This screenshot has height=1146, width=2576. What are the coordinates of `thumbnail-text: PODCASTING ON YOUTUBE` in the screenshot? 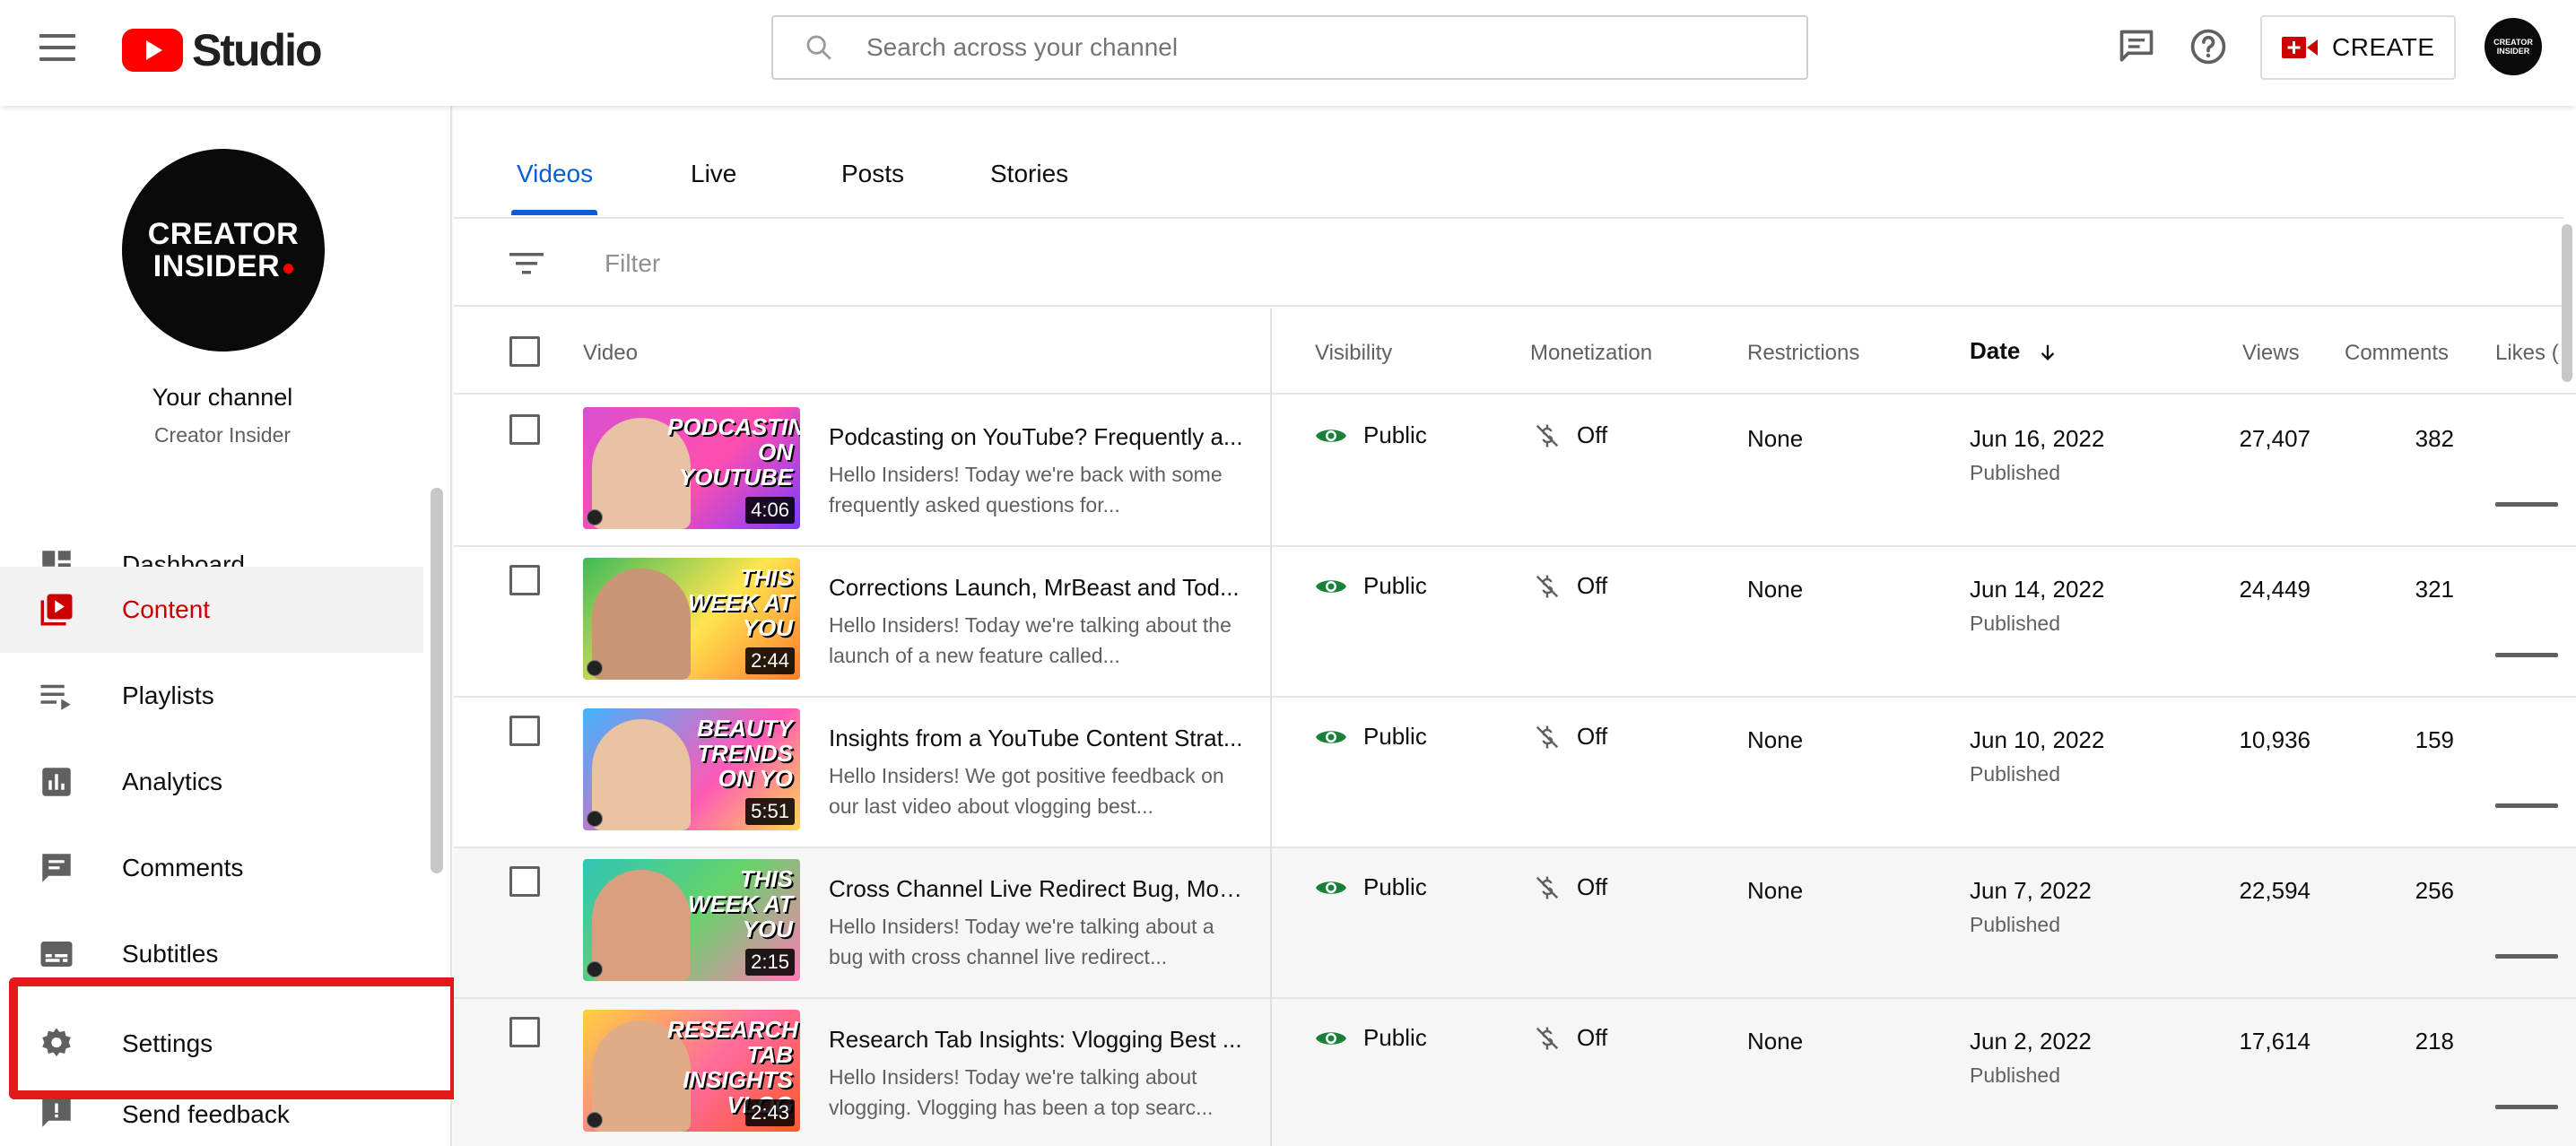 It's located at (733, 452).